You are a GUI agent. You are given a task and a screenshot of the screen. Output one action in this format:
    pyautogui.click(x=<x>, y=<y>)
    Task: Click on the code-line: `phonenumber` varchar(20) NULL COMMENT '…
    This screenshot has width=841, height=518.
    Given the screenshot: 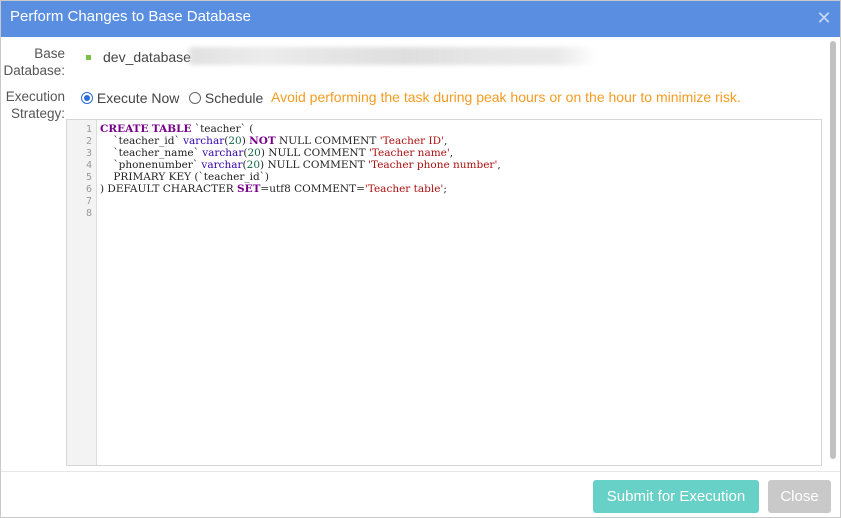 What is the action you would take?
    pyautogui.click(x=300, y=165)
    